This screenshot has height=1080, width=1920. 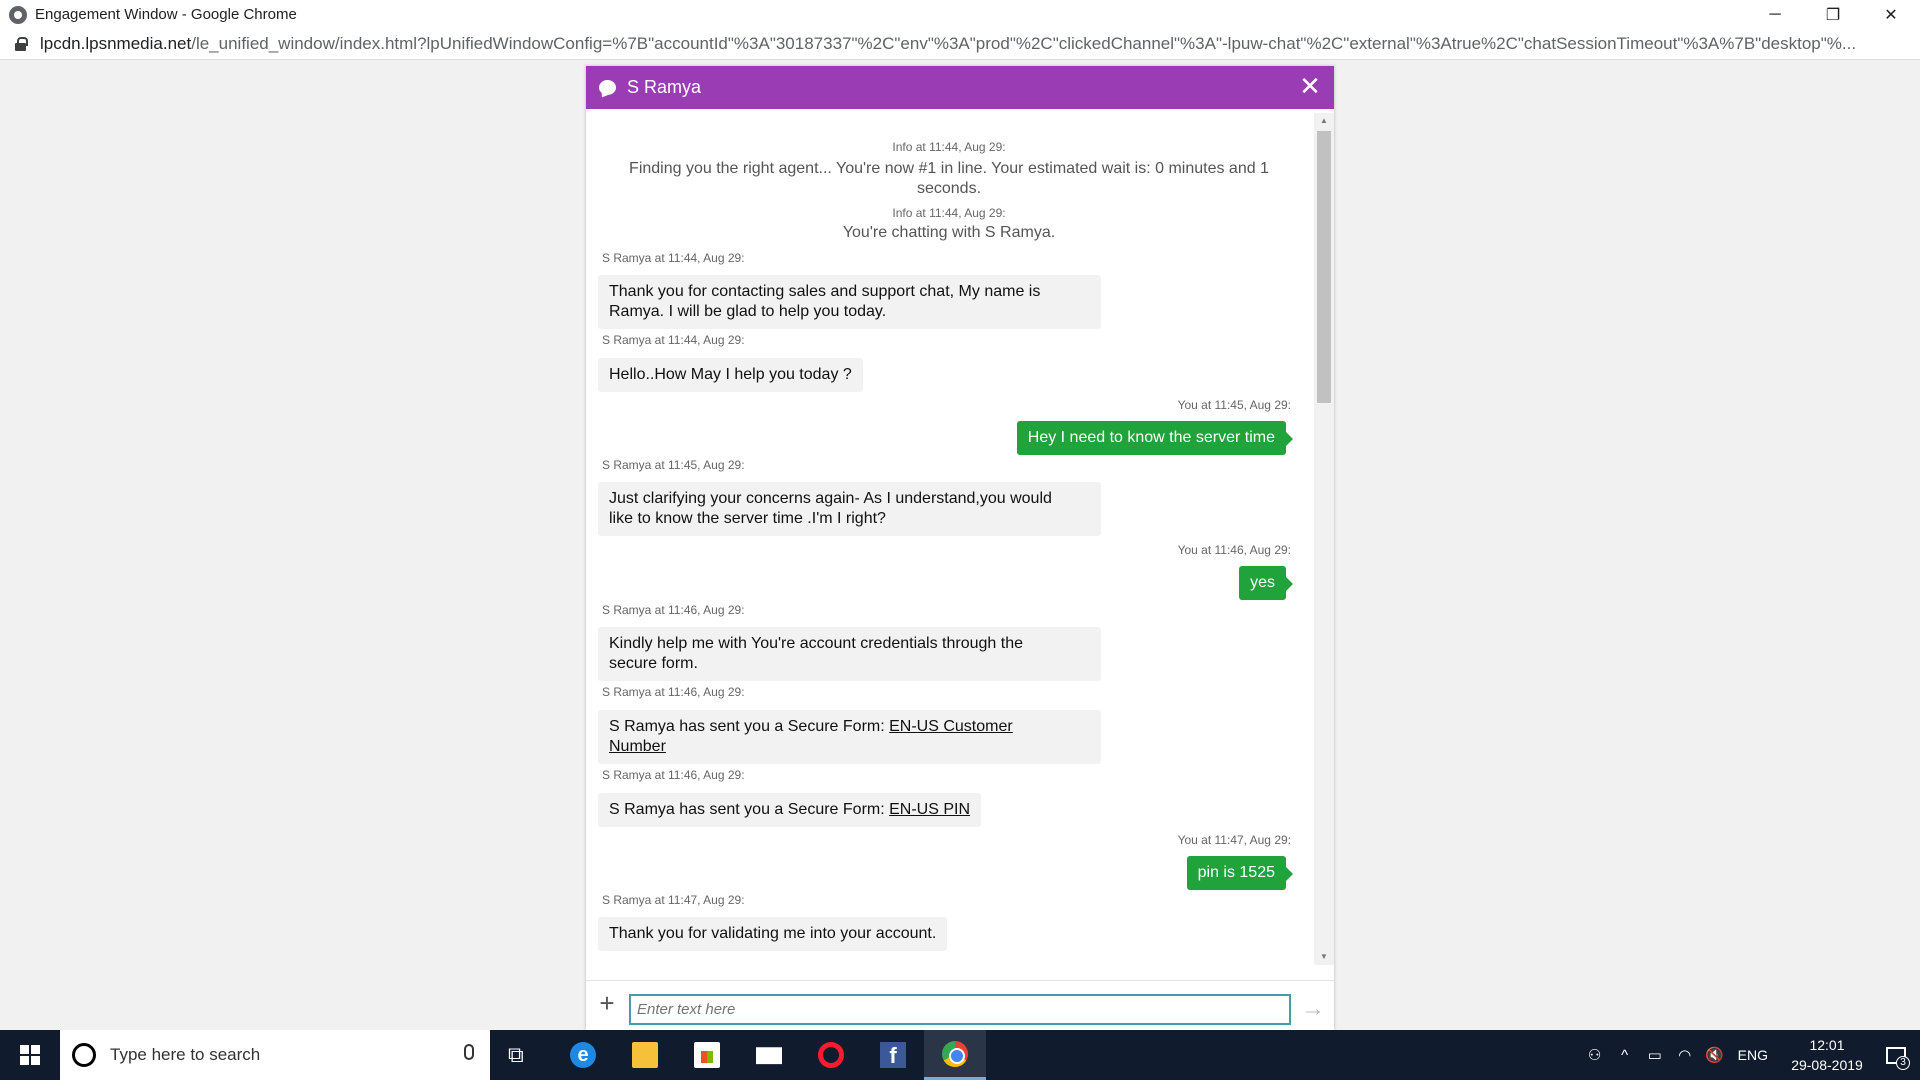 What do you see at coordinates (664, 87) in the screenshot?
I see `agent-name: S Ramya` at bounding box center [664, 87].